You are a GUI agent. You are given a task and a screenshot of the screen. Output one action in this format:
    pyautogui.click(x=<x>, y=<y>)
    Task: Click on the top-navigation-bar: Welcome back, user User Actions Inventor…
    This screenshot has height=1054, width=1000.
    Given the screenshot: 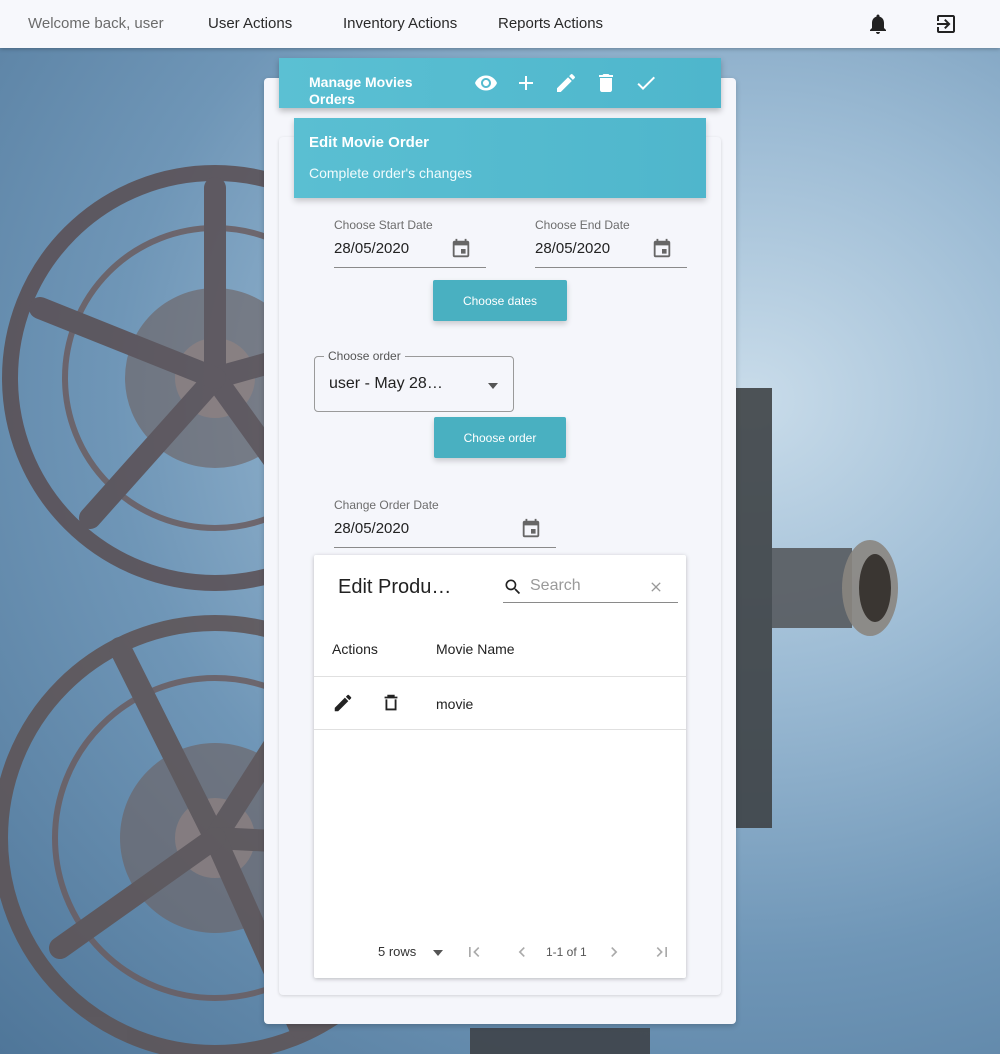 What is the action you would take?
    pyautogui.click(x=500, y=24)
    